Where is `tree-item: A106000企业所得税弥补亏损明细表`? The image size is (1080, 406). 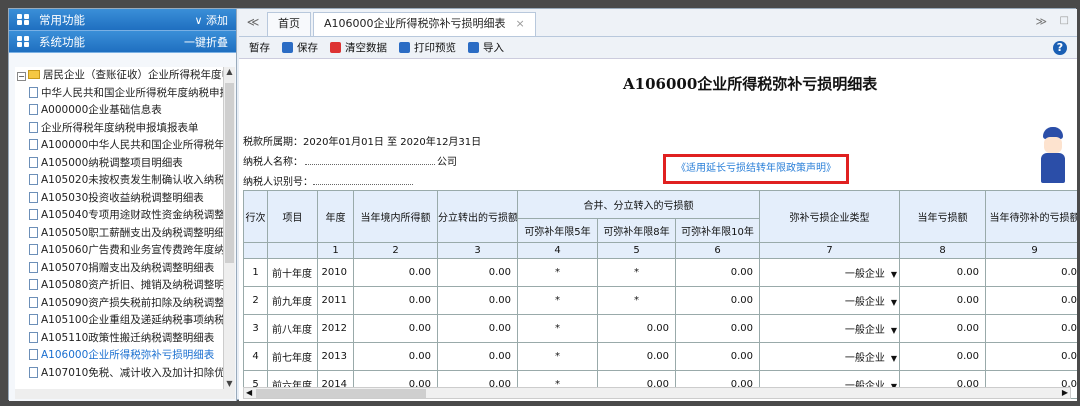
tree-item: A106000企业所得税弥补亏损明细表 is located at coordinates (122, 356).